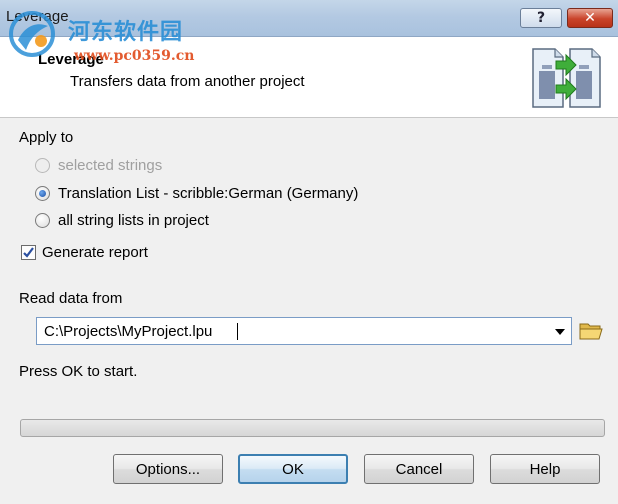 This screenshot has width=618, height=504. I want to click on generate-report-label: Generate report, so click(95, 252).